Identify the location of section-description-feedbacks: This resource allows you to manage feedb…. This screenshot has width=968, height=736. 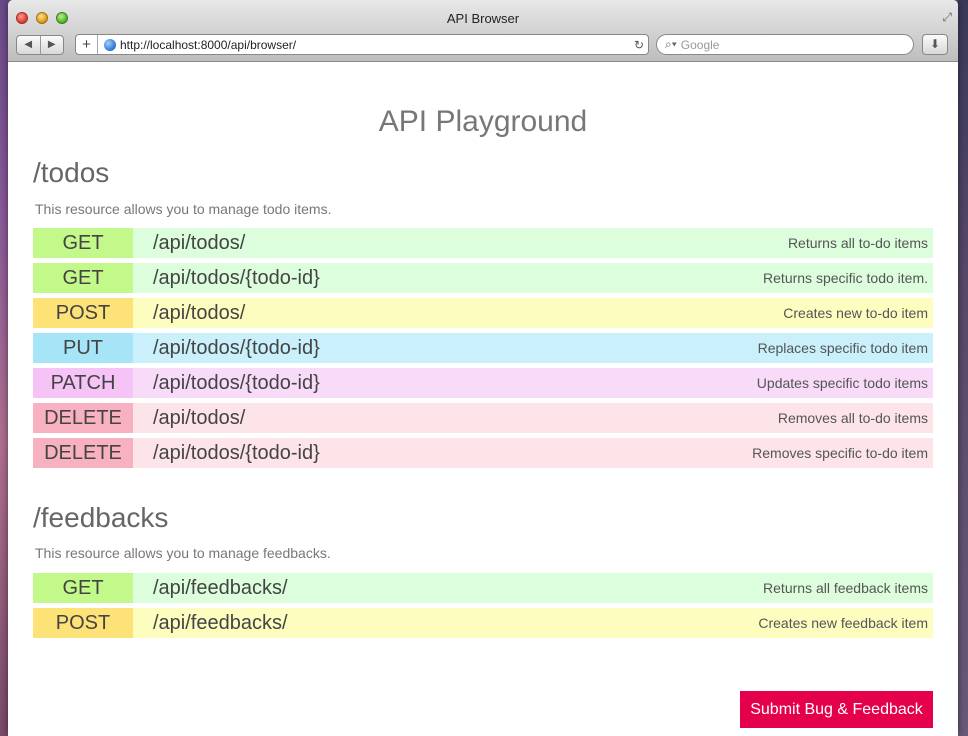
(183, 553).